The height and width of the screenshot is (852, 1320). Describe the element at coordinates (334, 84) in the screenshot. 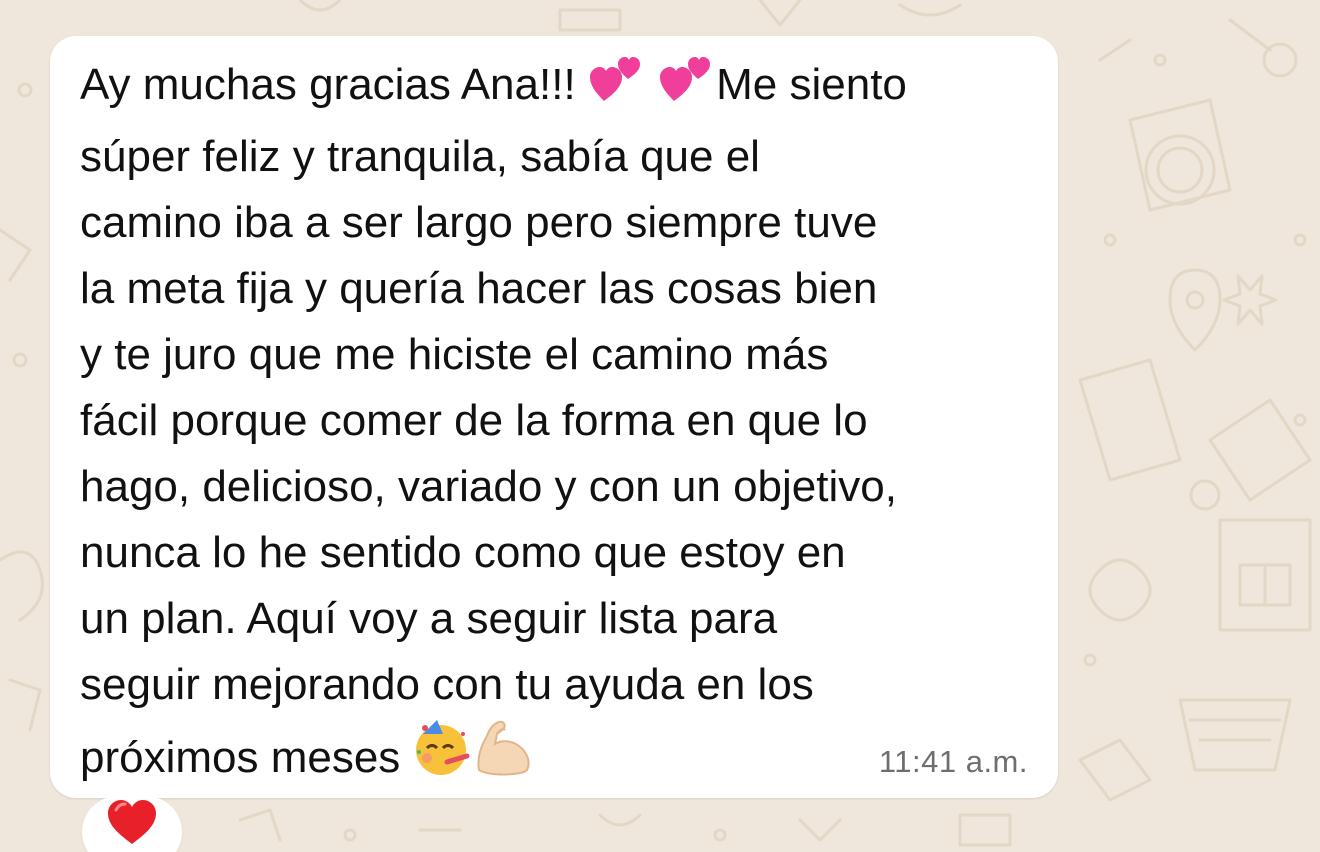

I see `message-line1-start: Ay muchas gracias Ana!!!` at that location.